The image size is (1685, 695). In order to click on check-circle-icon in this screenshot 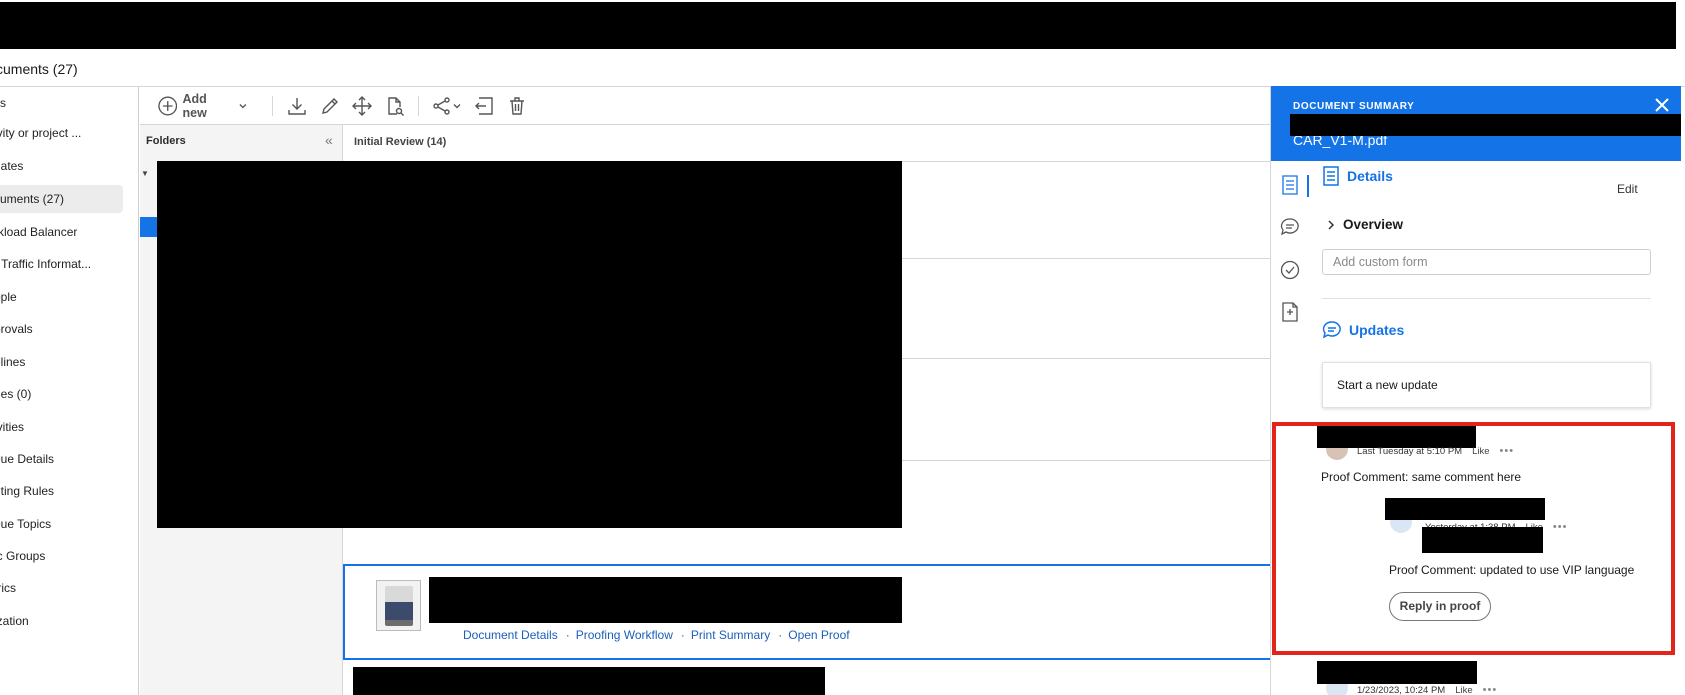, I will do `click(1290, 270)`.